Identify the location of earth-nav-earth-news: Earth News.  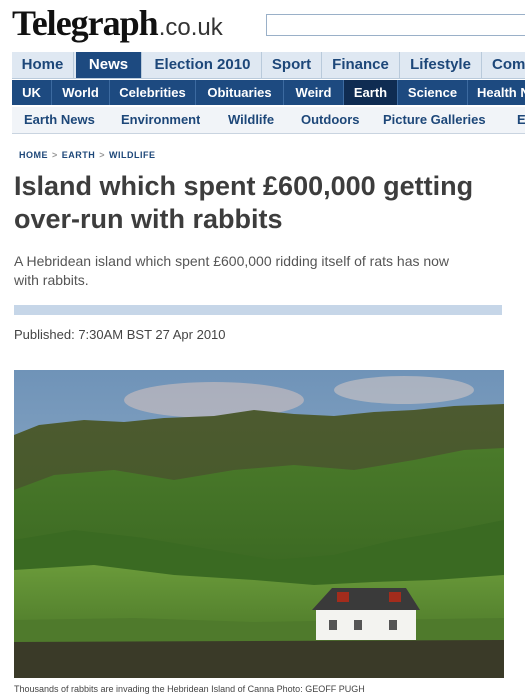
(59, 120).